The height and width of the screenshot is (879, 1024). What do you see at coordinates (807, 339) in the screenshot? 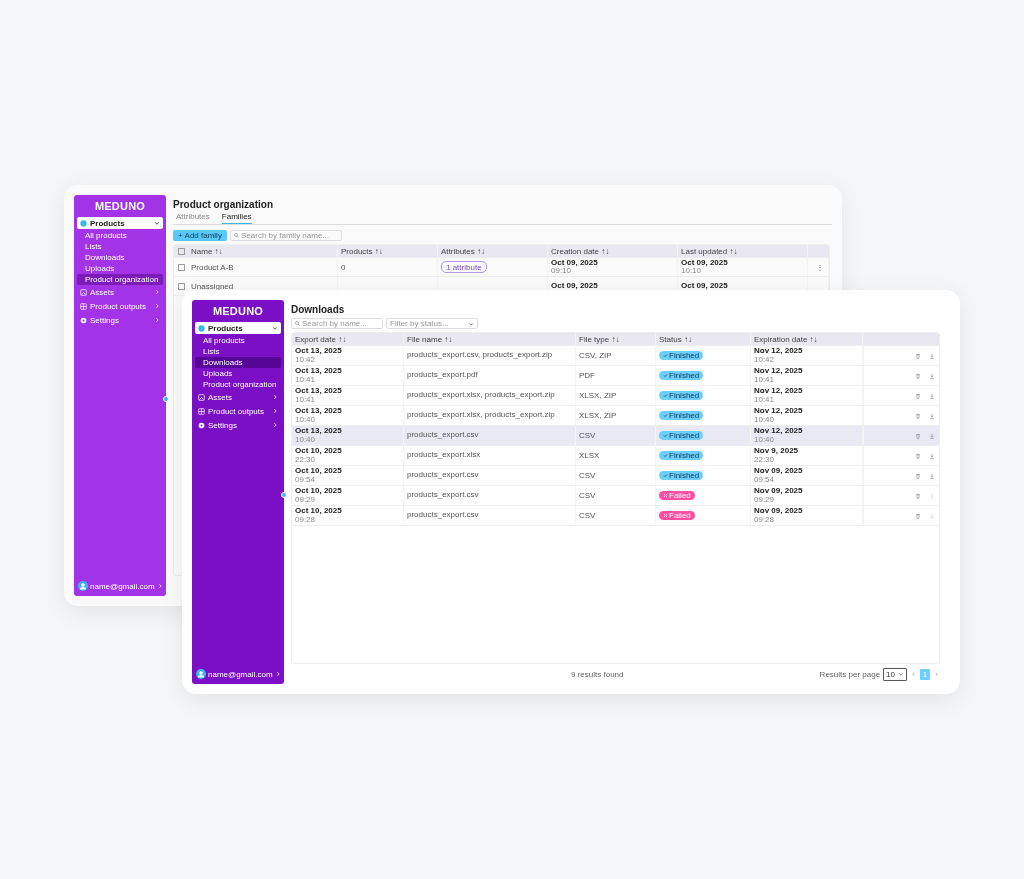
I see `column-header: Expiration date ↑↓` at bounding box center [807, 339].